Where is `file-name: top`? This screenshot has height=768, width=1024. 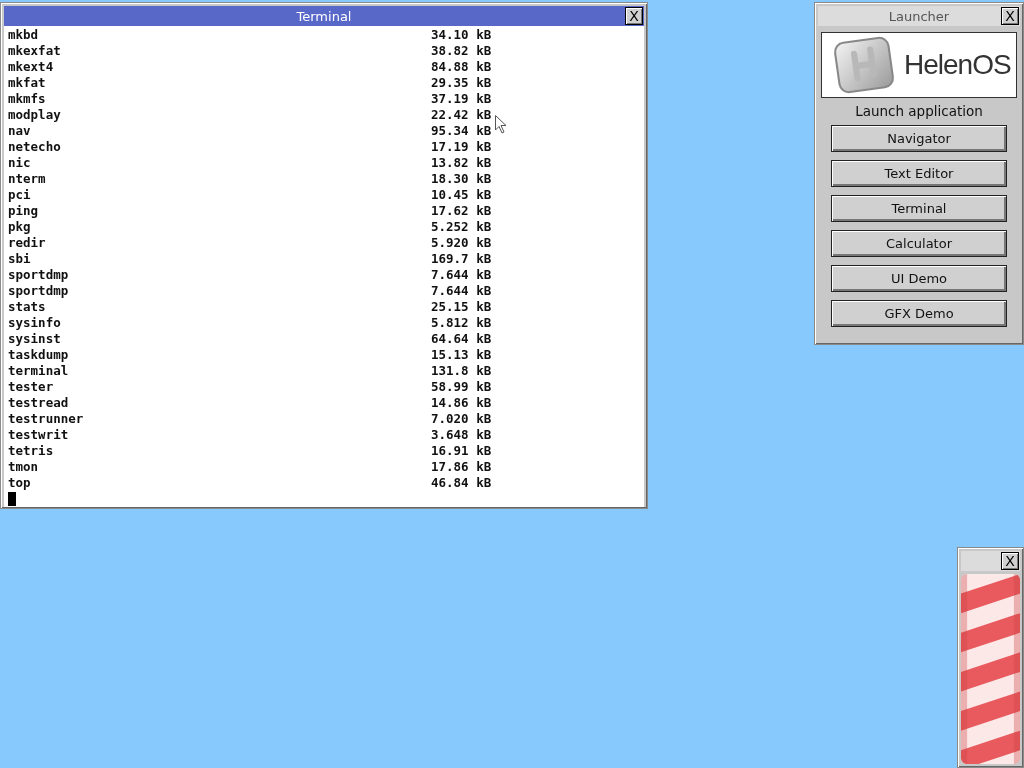
file-name: top is located at coordinates (20, 483).